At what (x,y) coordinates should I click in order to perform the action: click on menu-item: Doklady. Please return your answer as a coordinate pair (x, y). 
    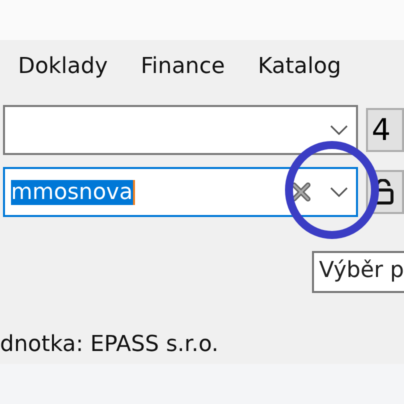
    Looking at the image, I should click on (63, 66).